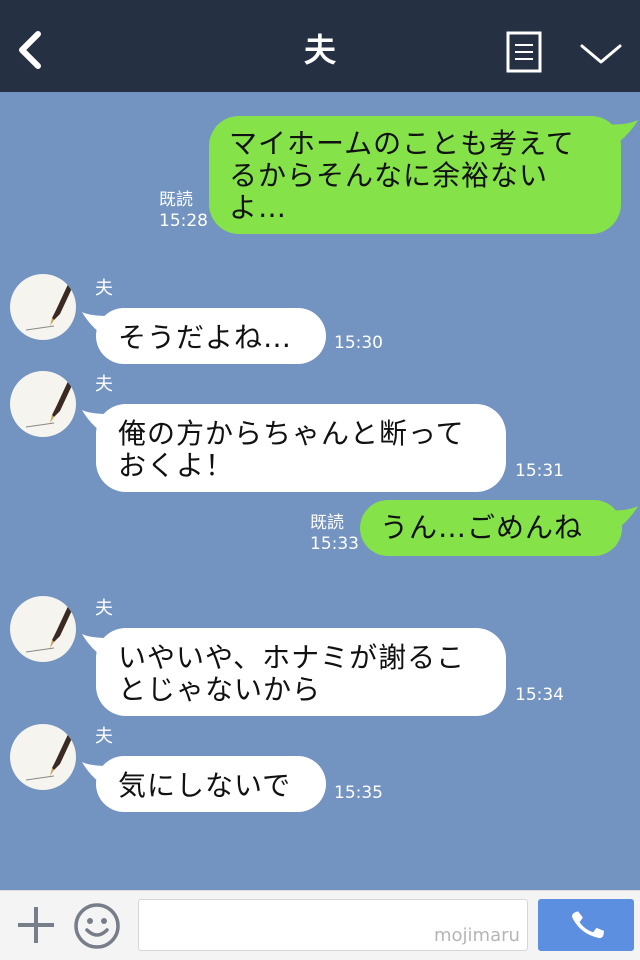 The image size is (640, 960). I want to click on chevron-down-icon, so click(601, 54).